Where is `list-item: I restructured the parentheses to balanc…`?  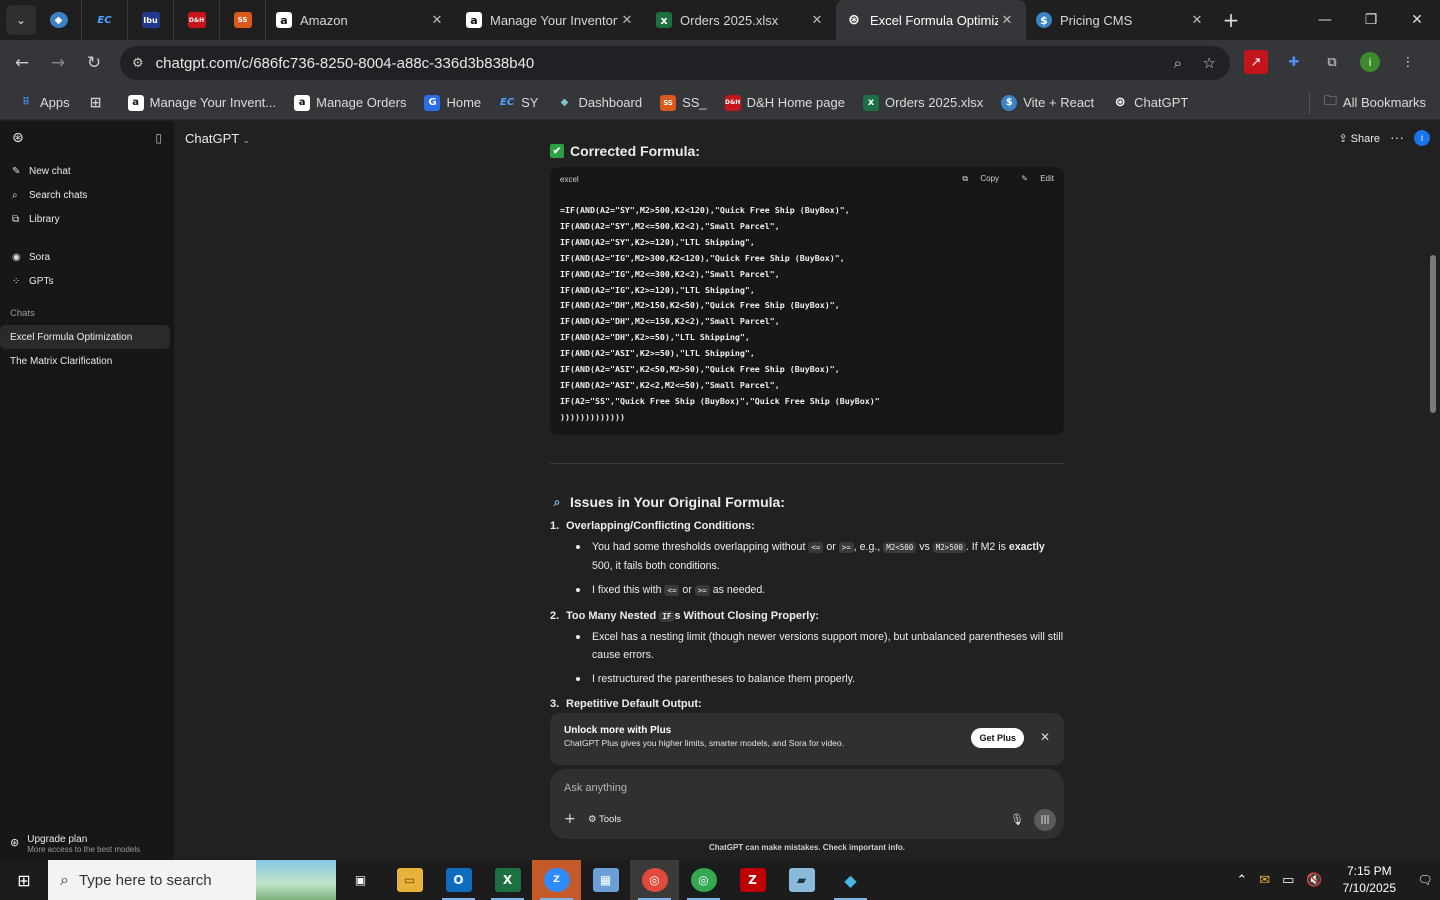
list-item: I restructured the parentheses to balanc… is located at coordinates (807, 679).